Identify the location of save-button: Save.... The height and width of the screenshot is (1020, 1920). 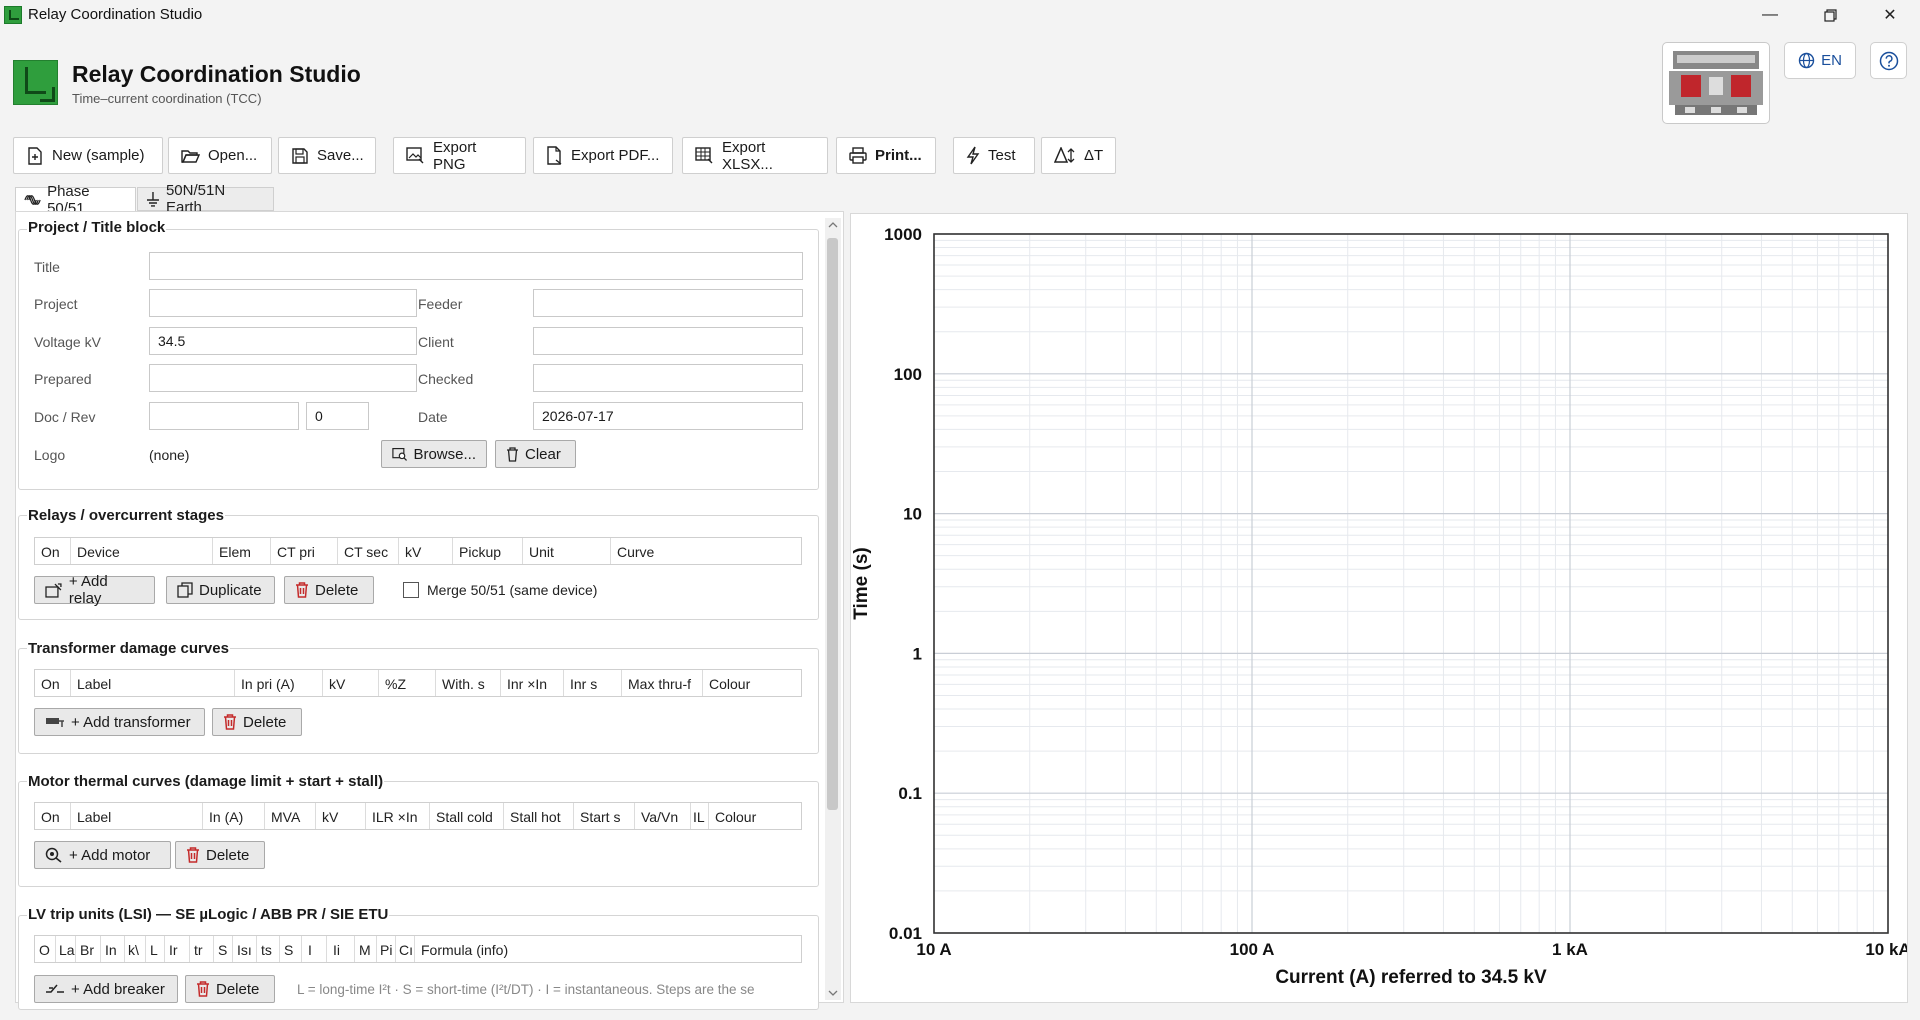
(327, 155).